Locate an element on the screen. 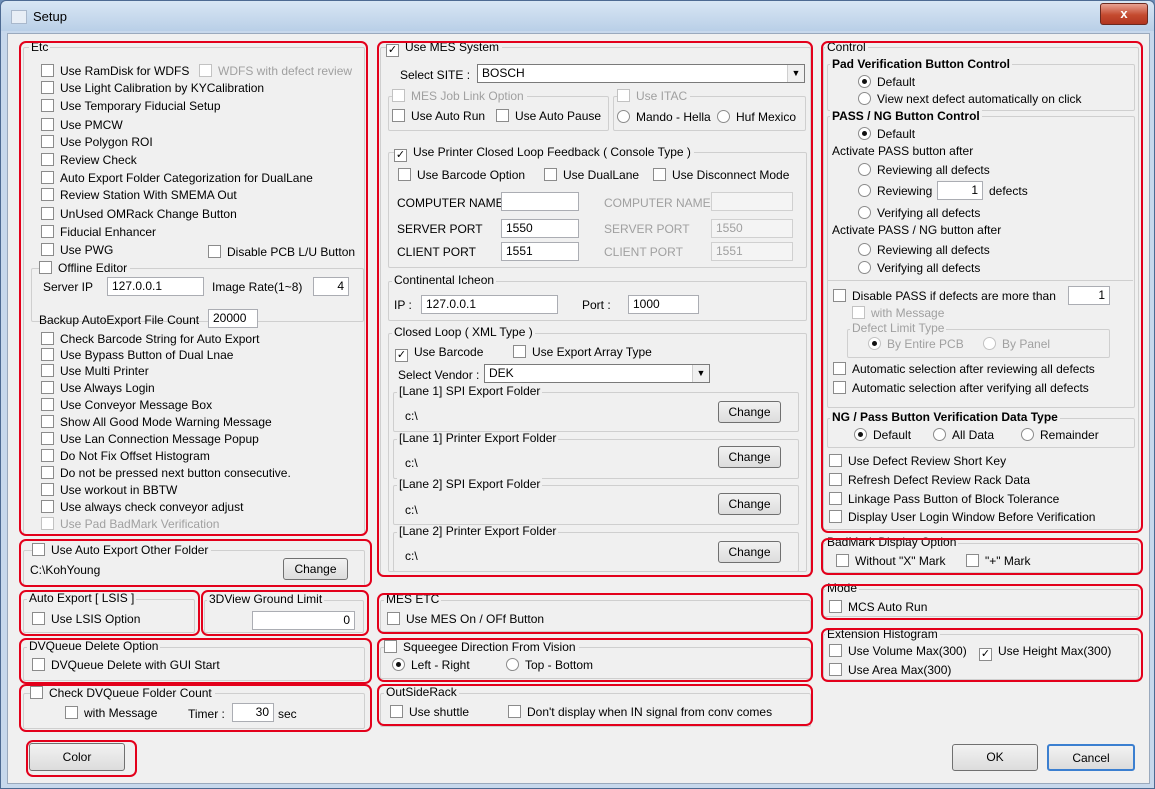  etc2-checkbox: Use Bypass Button of Dual Lnae is located at coordinates (137, 355).